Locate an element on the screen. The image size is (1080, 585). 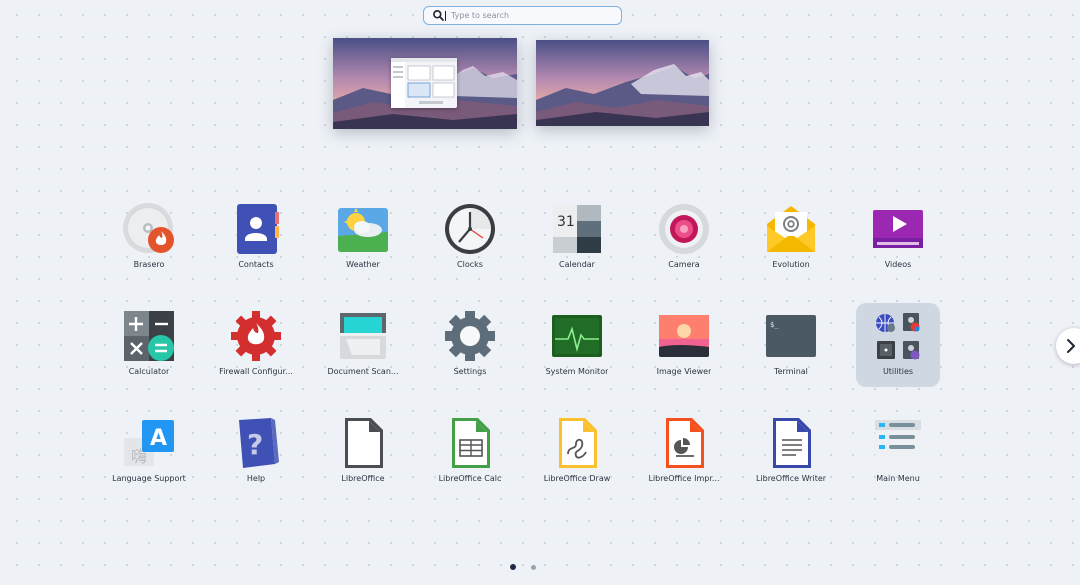
app-label: Help is located at coordinates (256, 478).